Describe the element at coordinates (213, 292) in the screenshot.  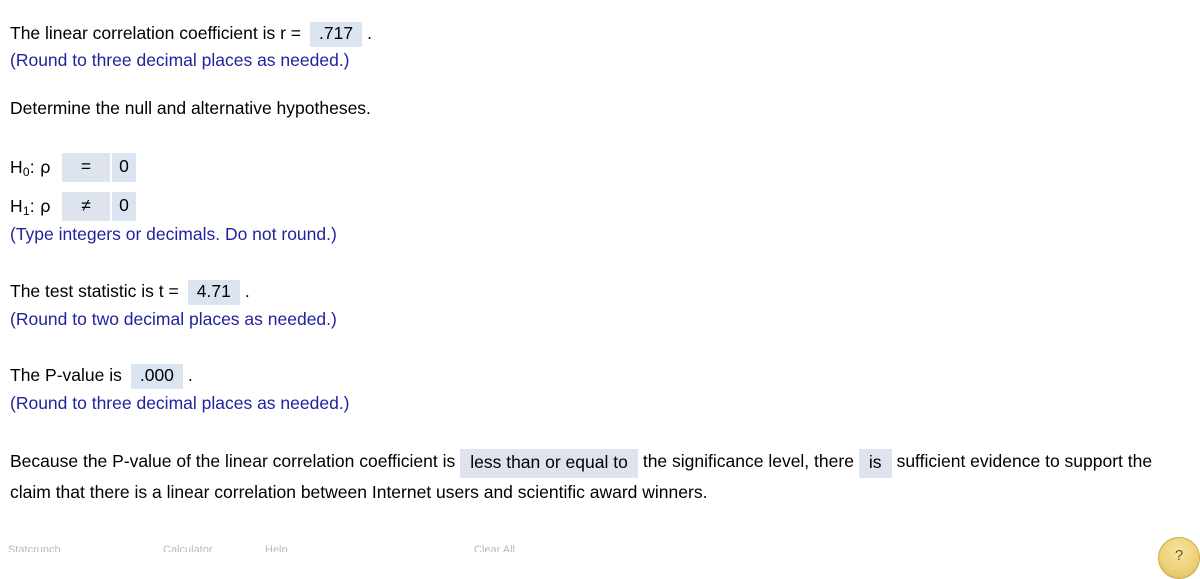
I see `test-statistic-answer-box: 4.71` at that location.